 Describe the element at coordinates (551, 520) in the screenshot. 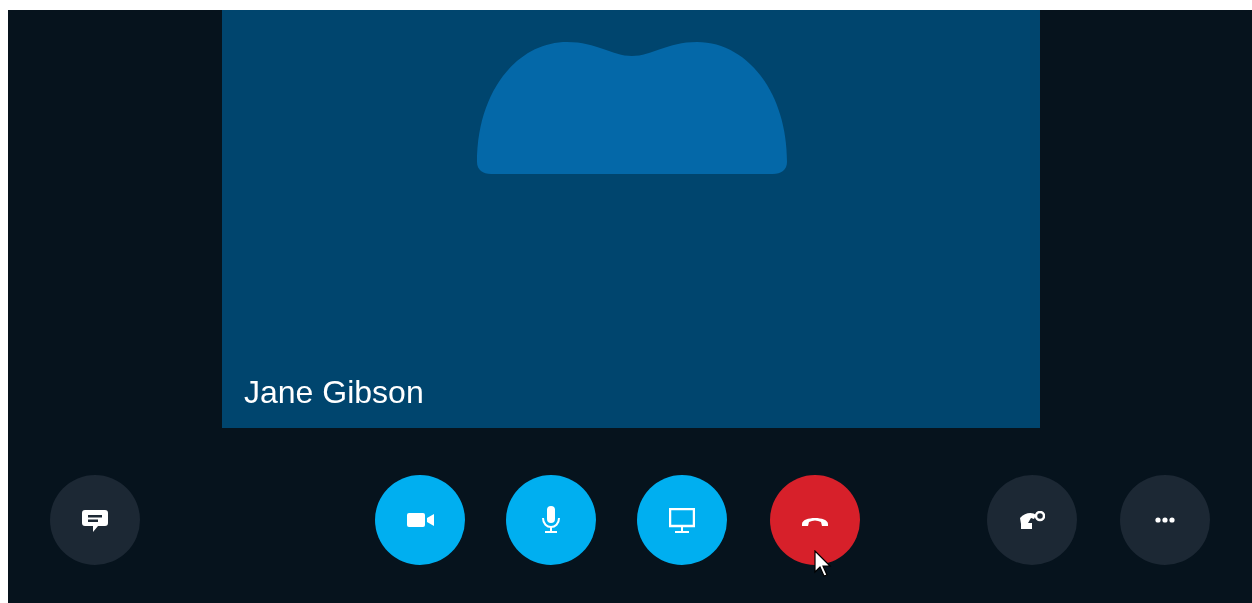

I see `microphone-icon` at that location.